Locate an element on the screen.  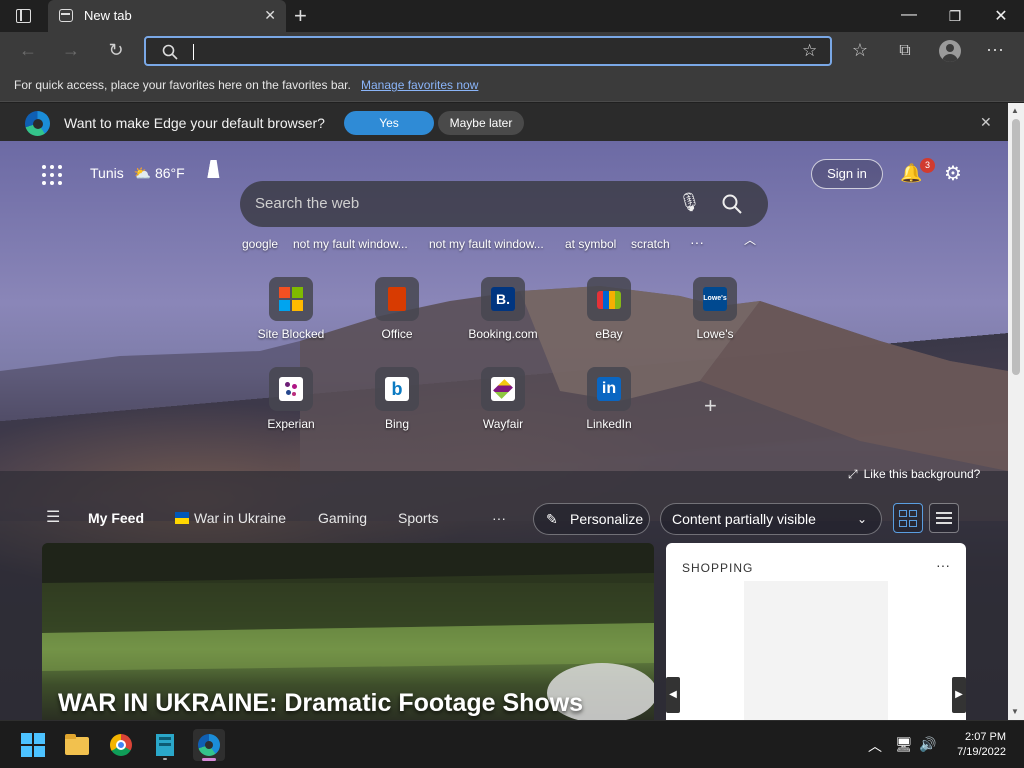
trending-more-button: ··· is located at coordinates (697, 242).